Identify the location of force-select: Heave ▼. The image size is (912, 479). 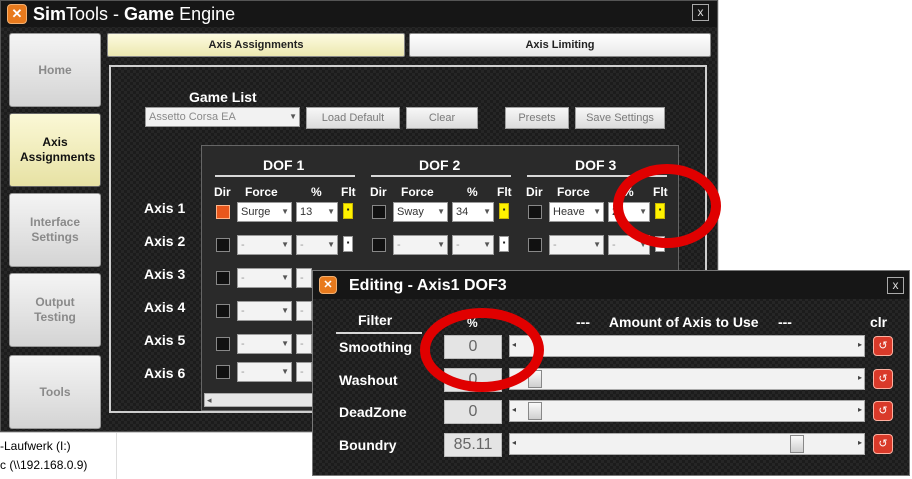
(576, 212).